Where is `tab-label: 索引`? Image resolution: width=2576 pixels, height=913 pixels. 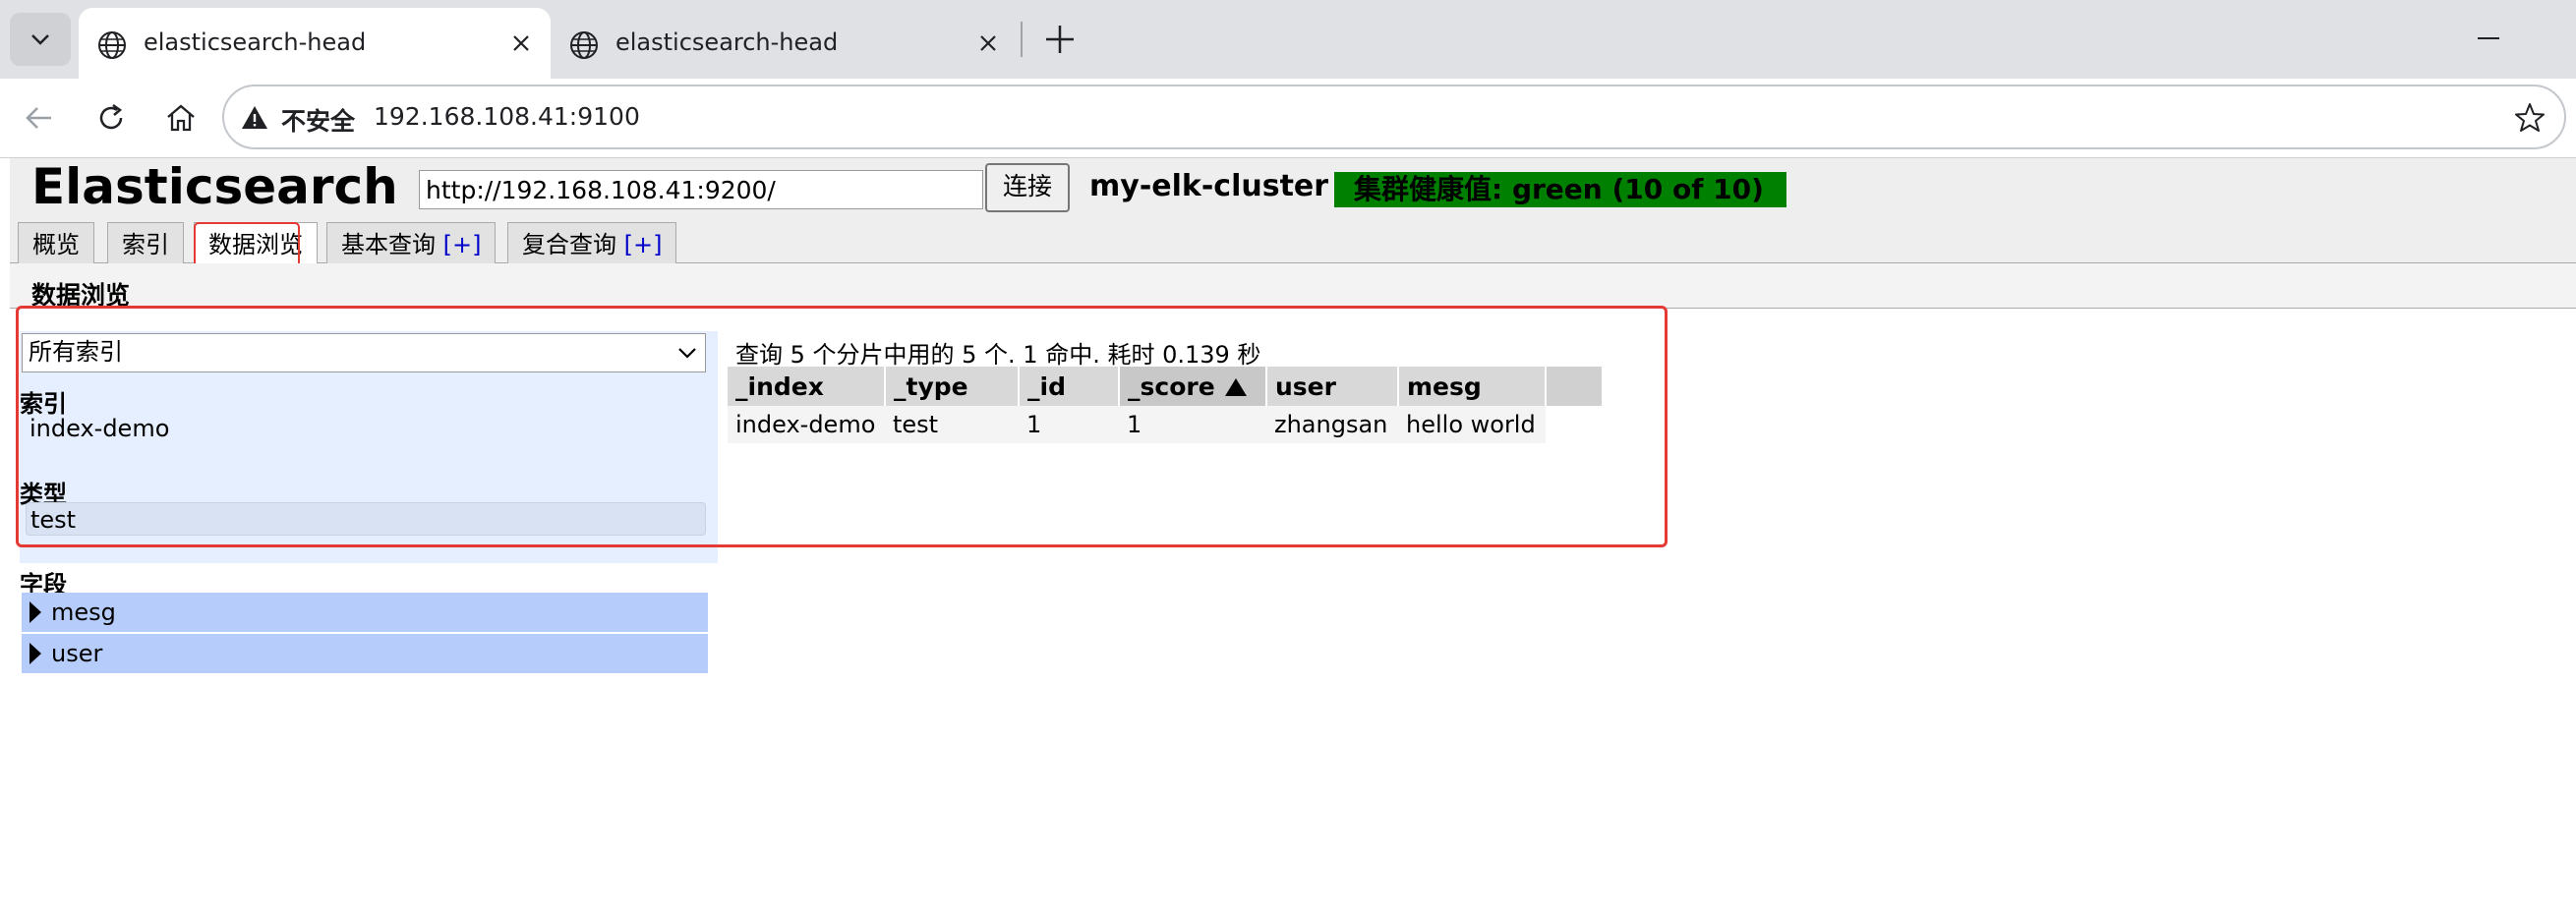 tab-label: 索引 is located at coordinates (145, 245).